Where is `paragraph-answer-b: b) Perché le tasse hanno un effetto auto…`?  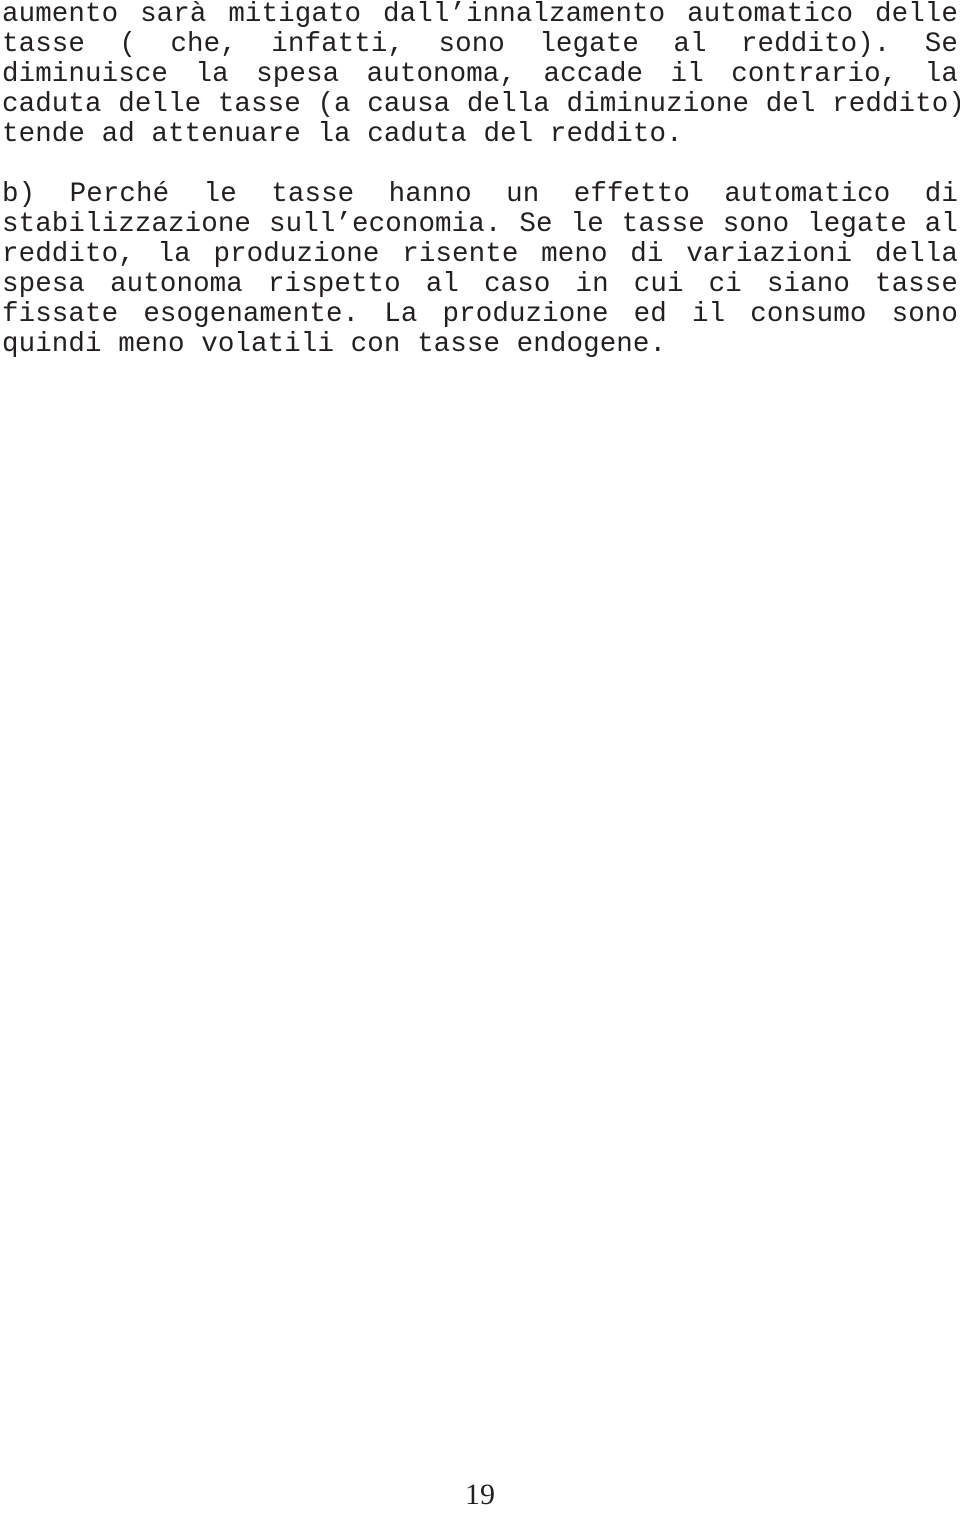
paragraph-answer-b: b) Perché le tasse hanno un effetto auto… is located at coordinates (480, 270).